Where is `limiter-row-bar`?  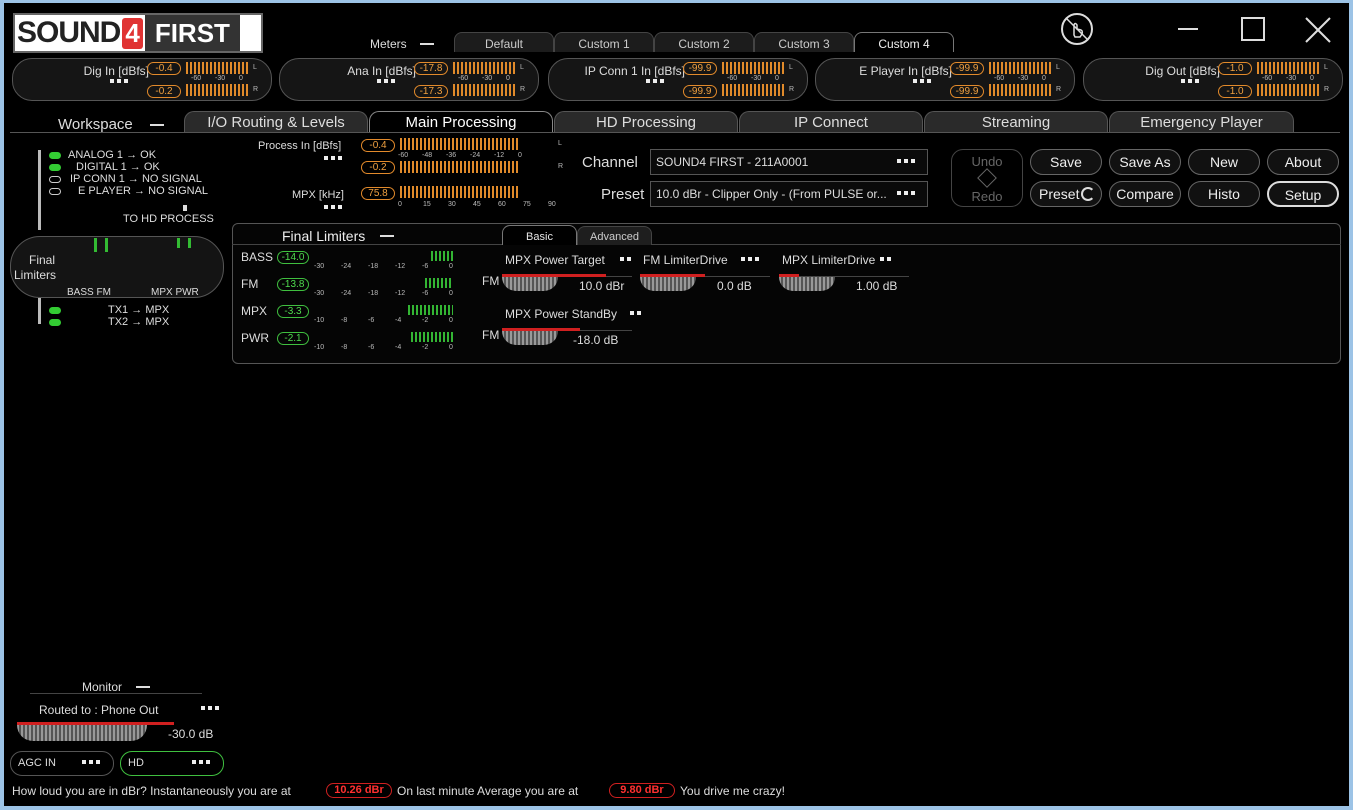 limiter-row-bar is located at coordinates (430, 310).